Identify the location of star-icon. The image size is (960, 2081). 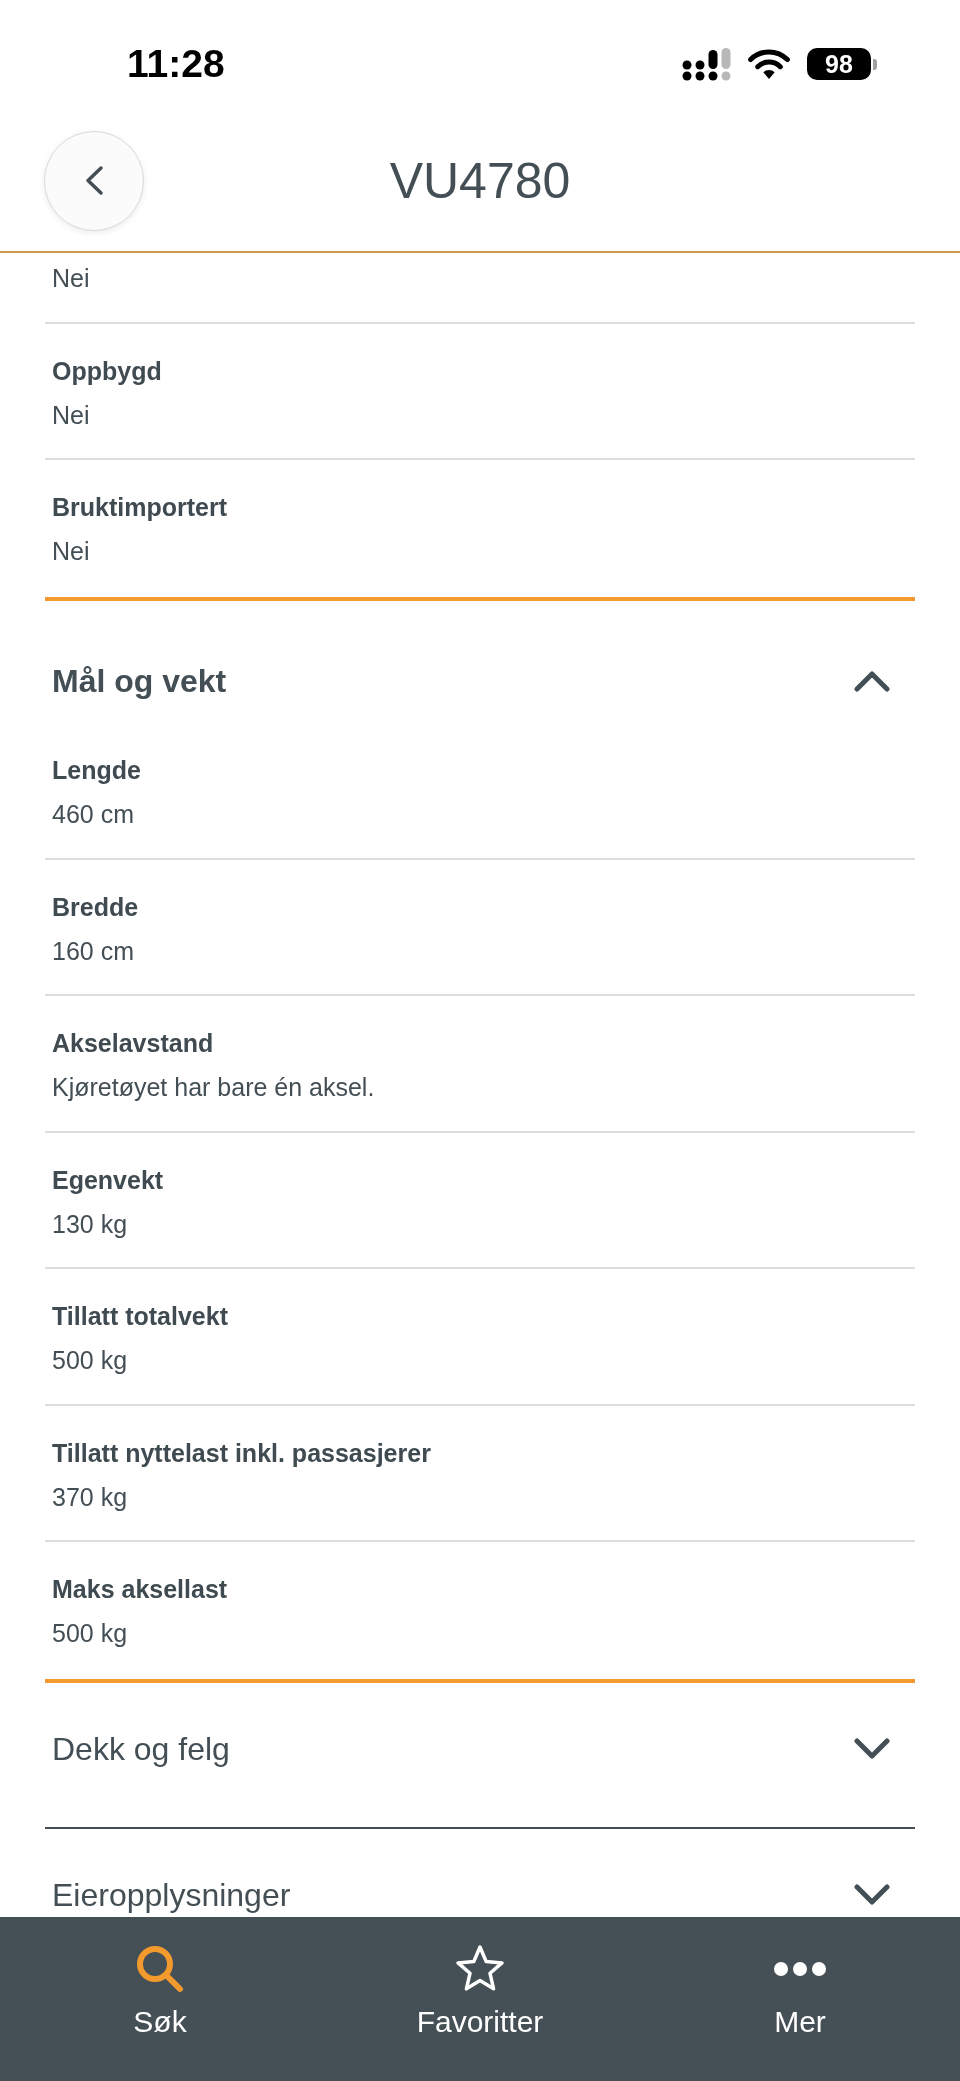
(480, 1969).